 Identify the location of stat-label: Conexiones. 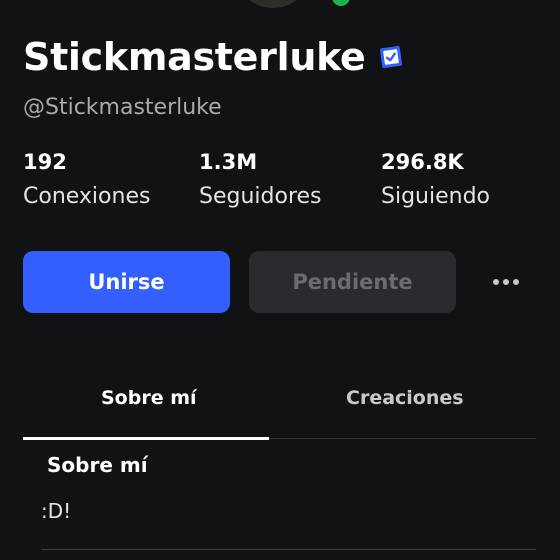
(87, 196).